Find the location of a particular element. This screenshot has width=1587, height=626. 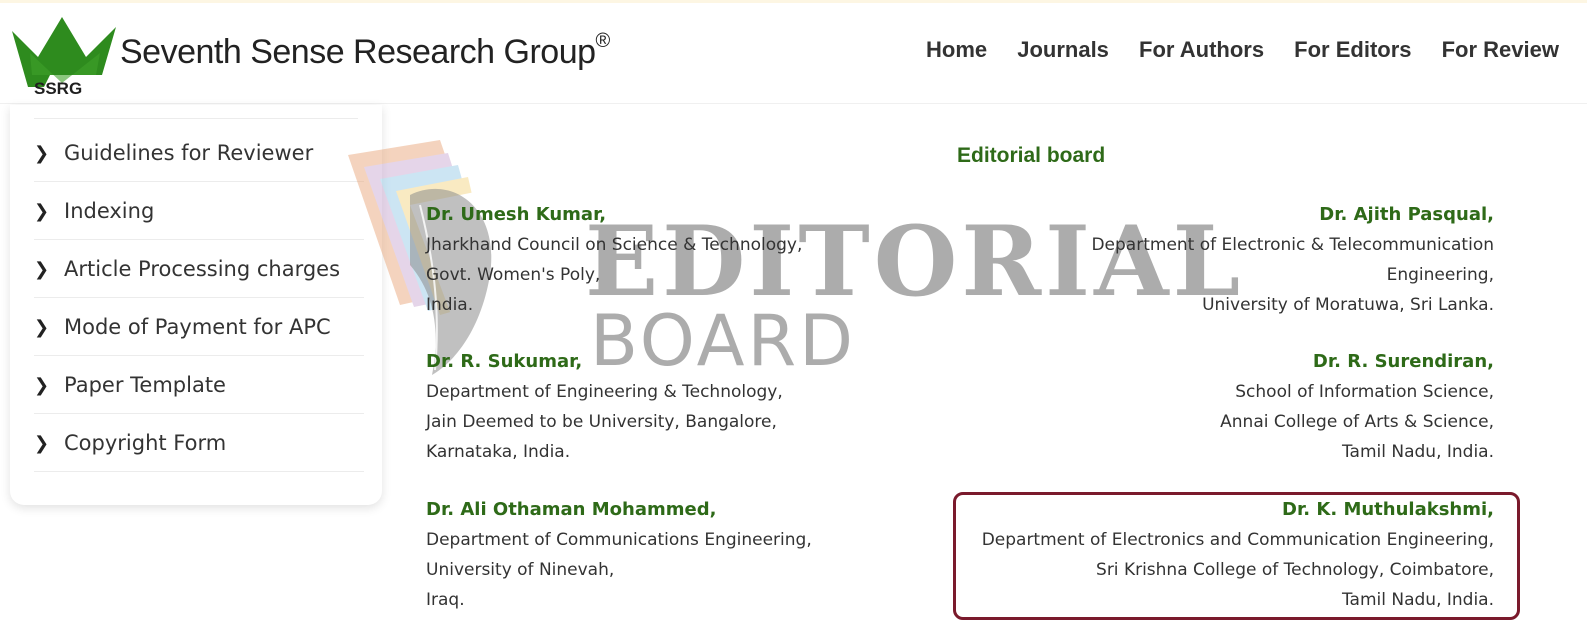

sidebar-item-article-processing-charges: ❯ Article Processing charges is located at coordinates (199, 269).